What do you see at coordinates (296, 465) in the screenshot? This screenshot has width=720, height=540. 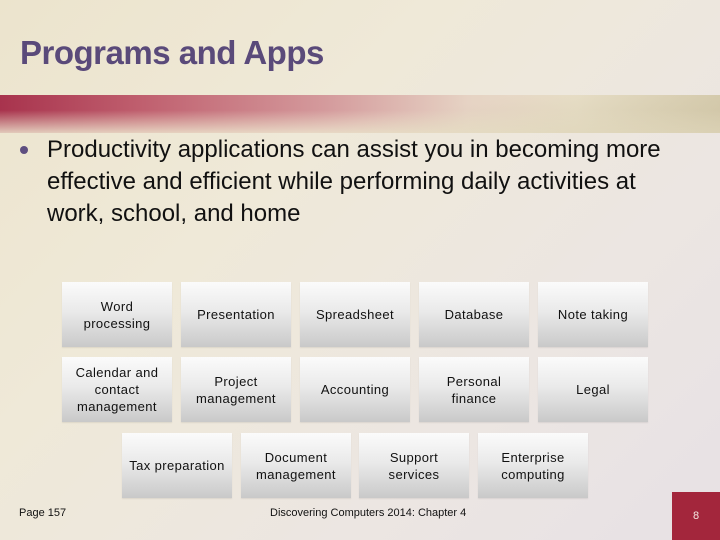 I see `category-document-management: Document management` at bounding box center [296, 465].